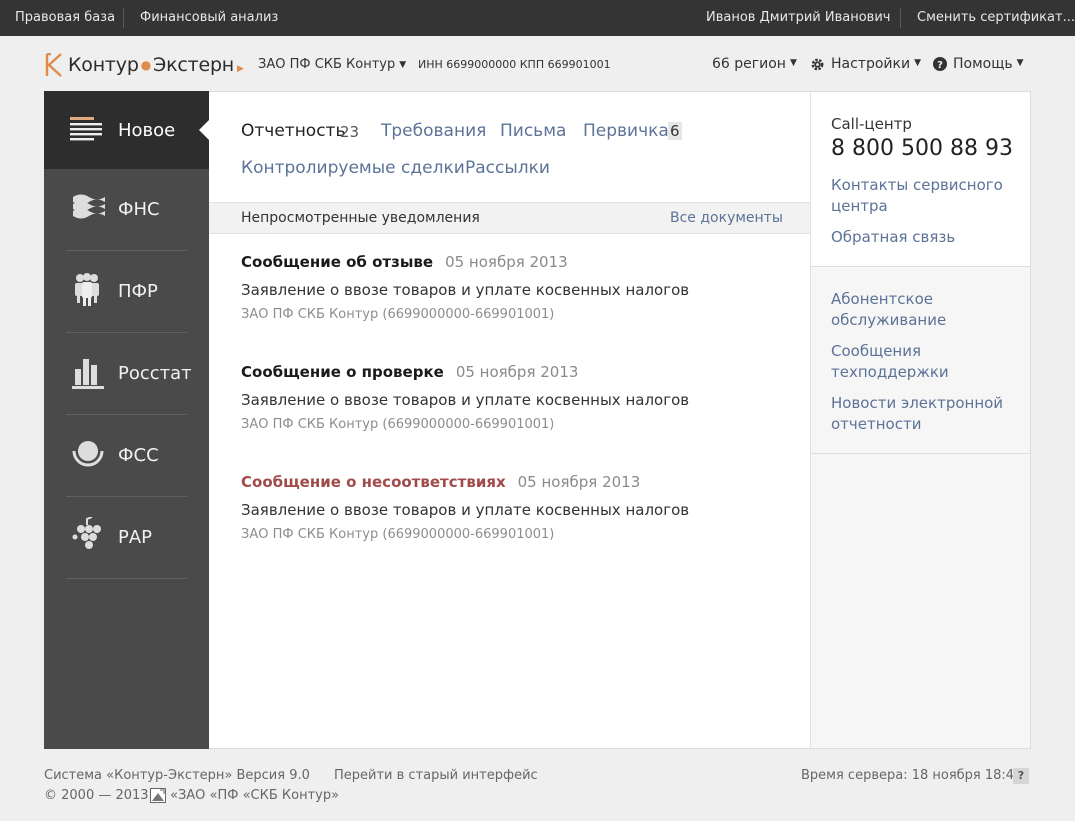 The image size is (1075, 821). What do you see at coordinates (158, 795) in the screenshot?
I see `company-logo-icon` at bounding box center [158, 795].